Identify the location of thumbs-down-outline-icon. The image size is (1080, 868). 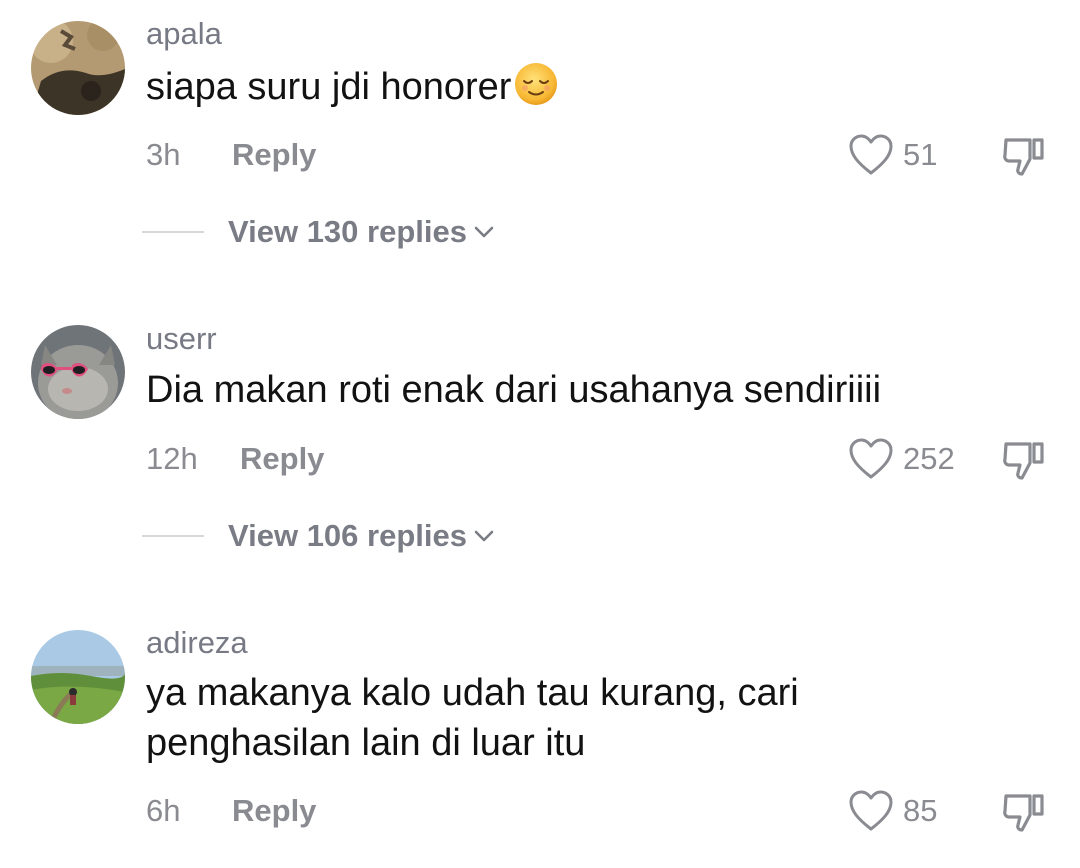
(1023, 813).